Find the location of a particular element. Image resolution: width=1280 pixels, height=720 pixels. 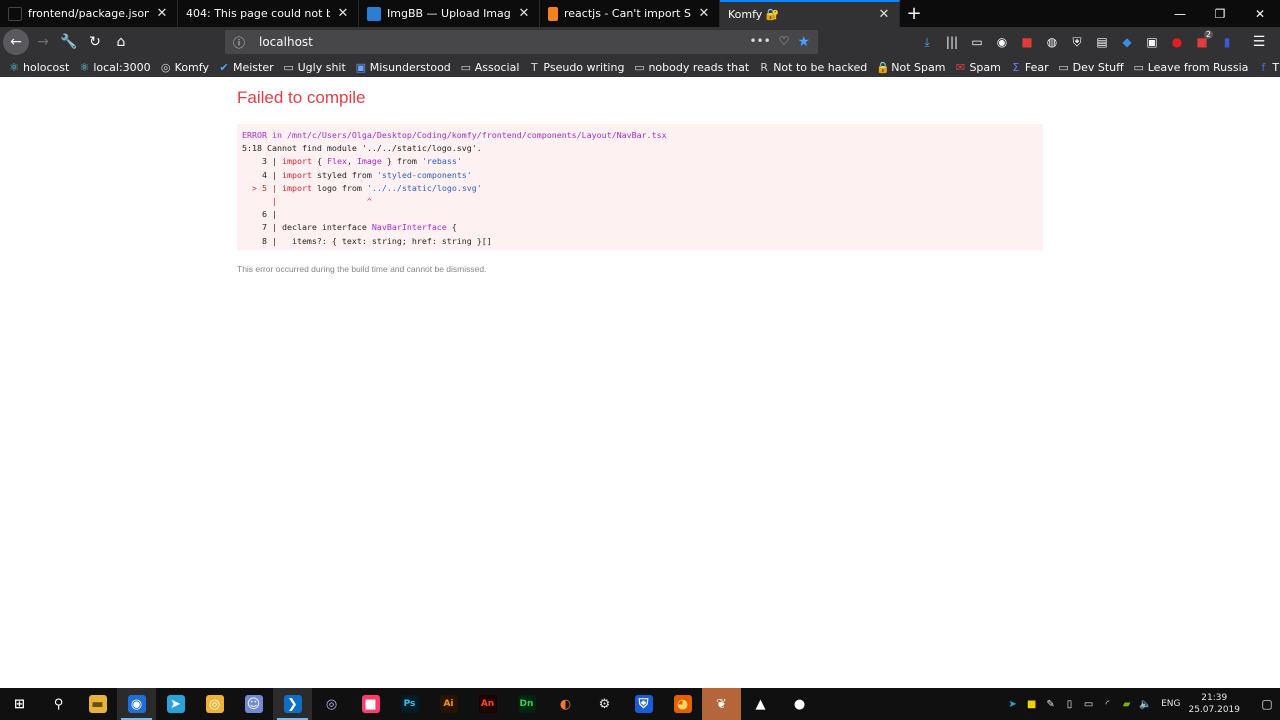

maximize-button: ❐ is located at coordinates (1220, 13).